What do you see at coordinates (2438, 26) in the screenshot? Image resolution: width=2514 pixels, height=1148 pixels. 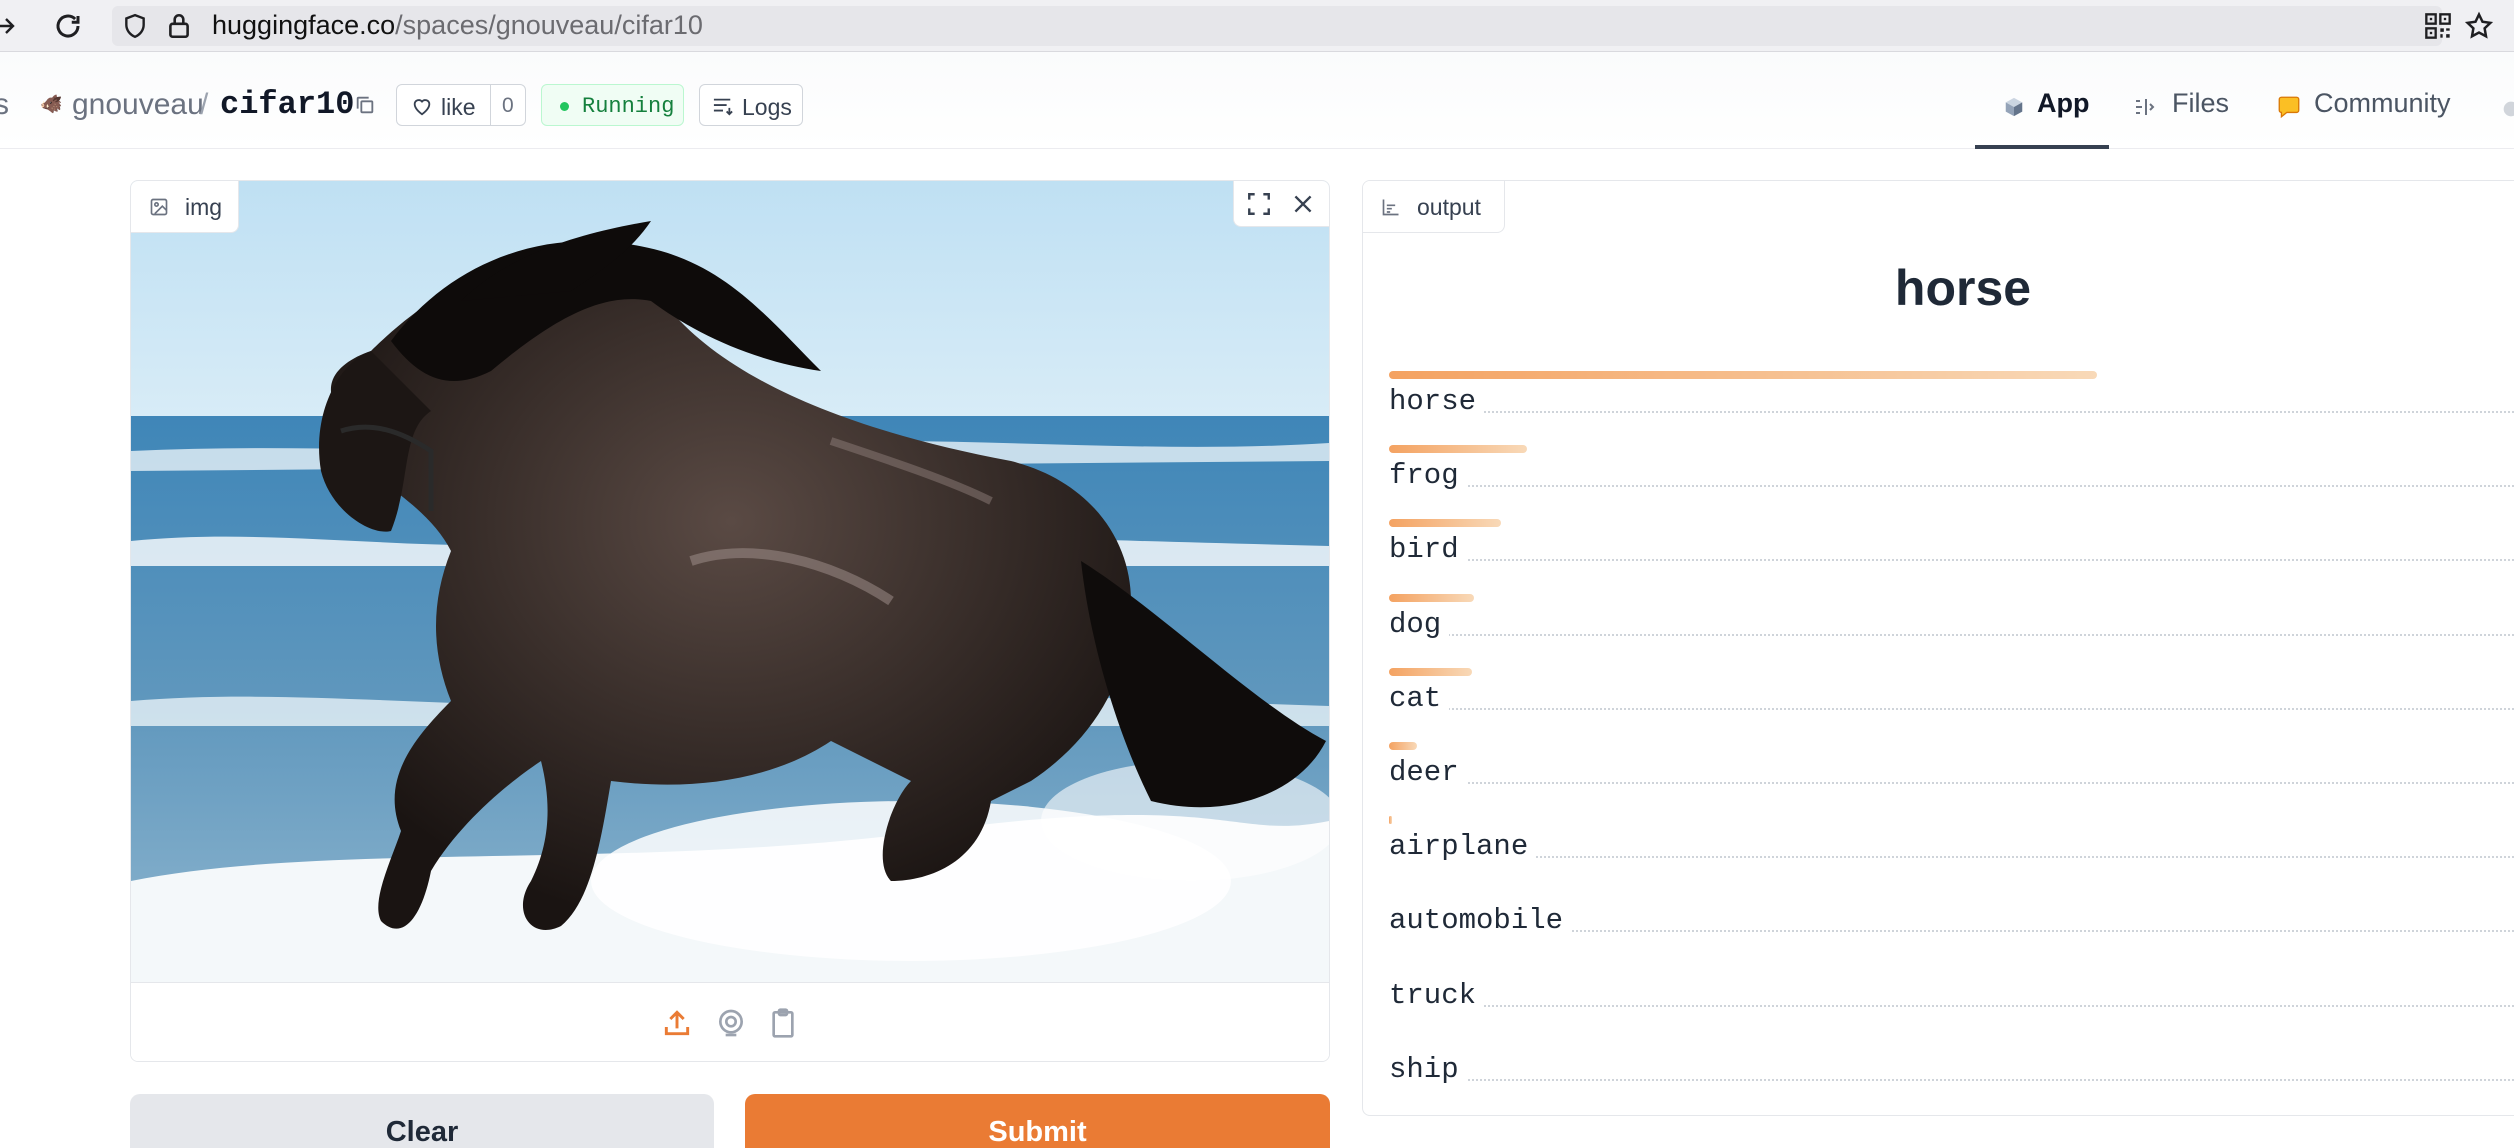 I see `qr-code-icon` at bounding box center [2438, 26].